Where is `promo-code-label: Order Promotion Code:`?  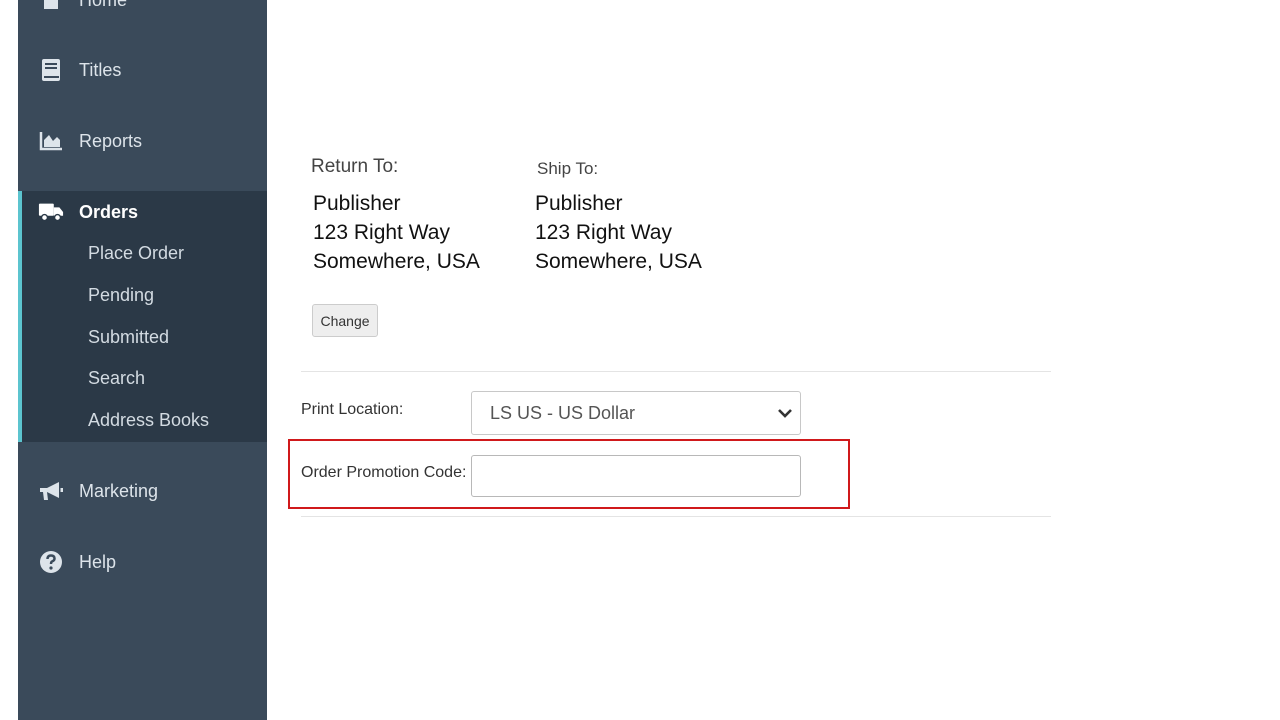 promo-code-label: Order Promotion Code: is located at coordinates (384, 472).